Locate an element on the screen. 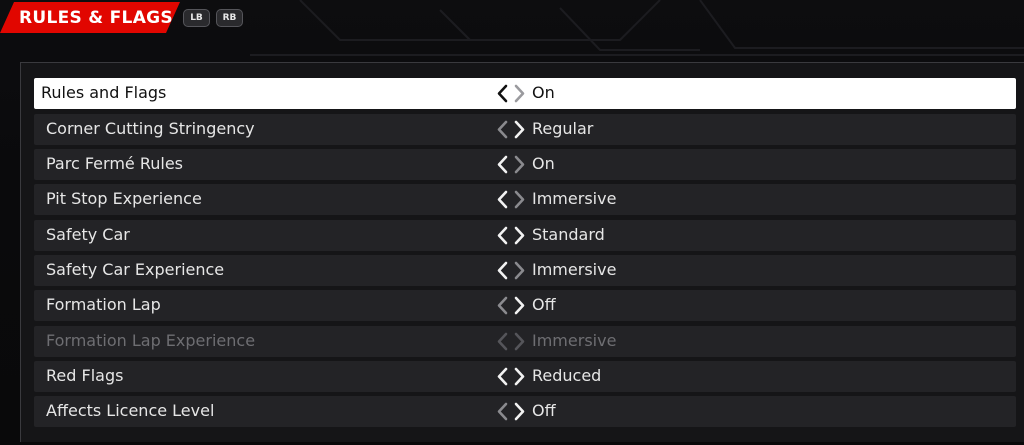 This screenshot has width=1024, height=445. setting-row-safety-car: Safety Car Standard is located at coordinates (525, 235).